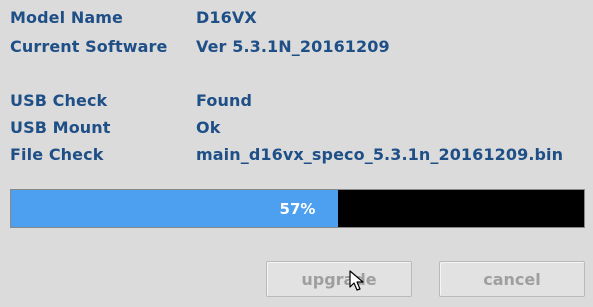  What do you see at coordinates (512, 279) in the screenshot?
I see `cancel-button: cancel` at bounding box center [512, 279].